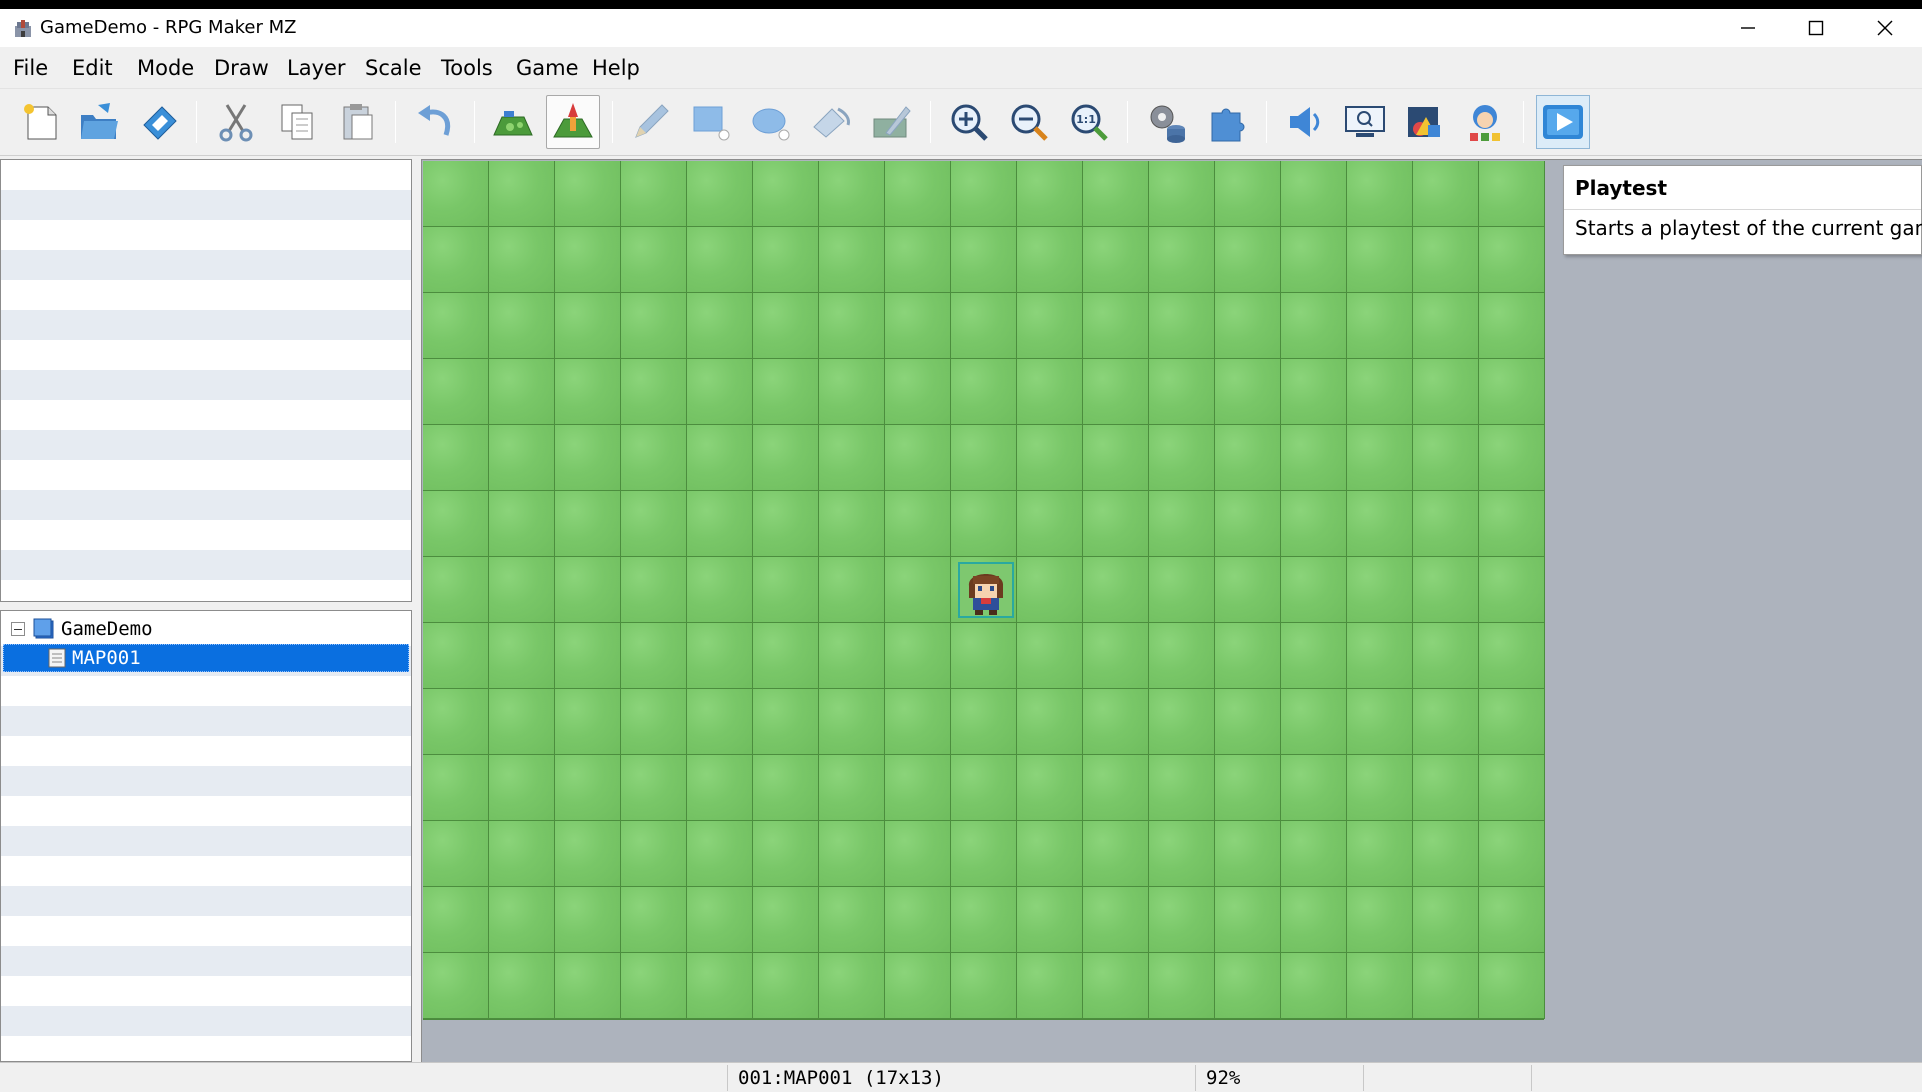 This screenshot has width=1922, height=1092. Describe the element at coordinates (209, 629) in the screenshot. I see `map-tree-root: GameDemo` at that location.